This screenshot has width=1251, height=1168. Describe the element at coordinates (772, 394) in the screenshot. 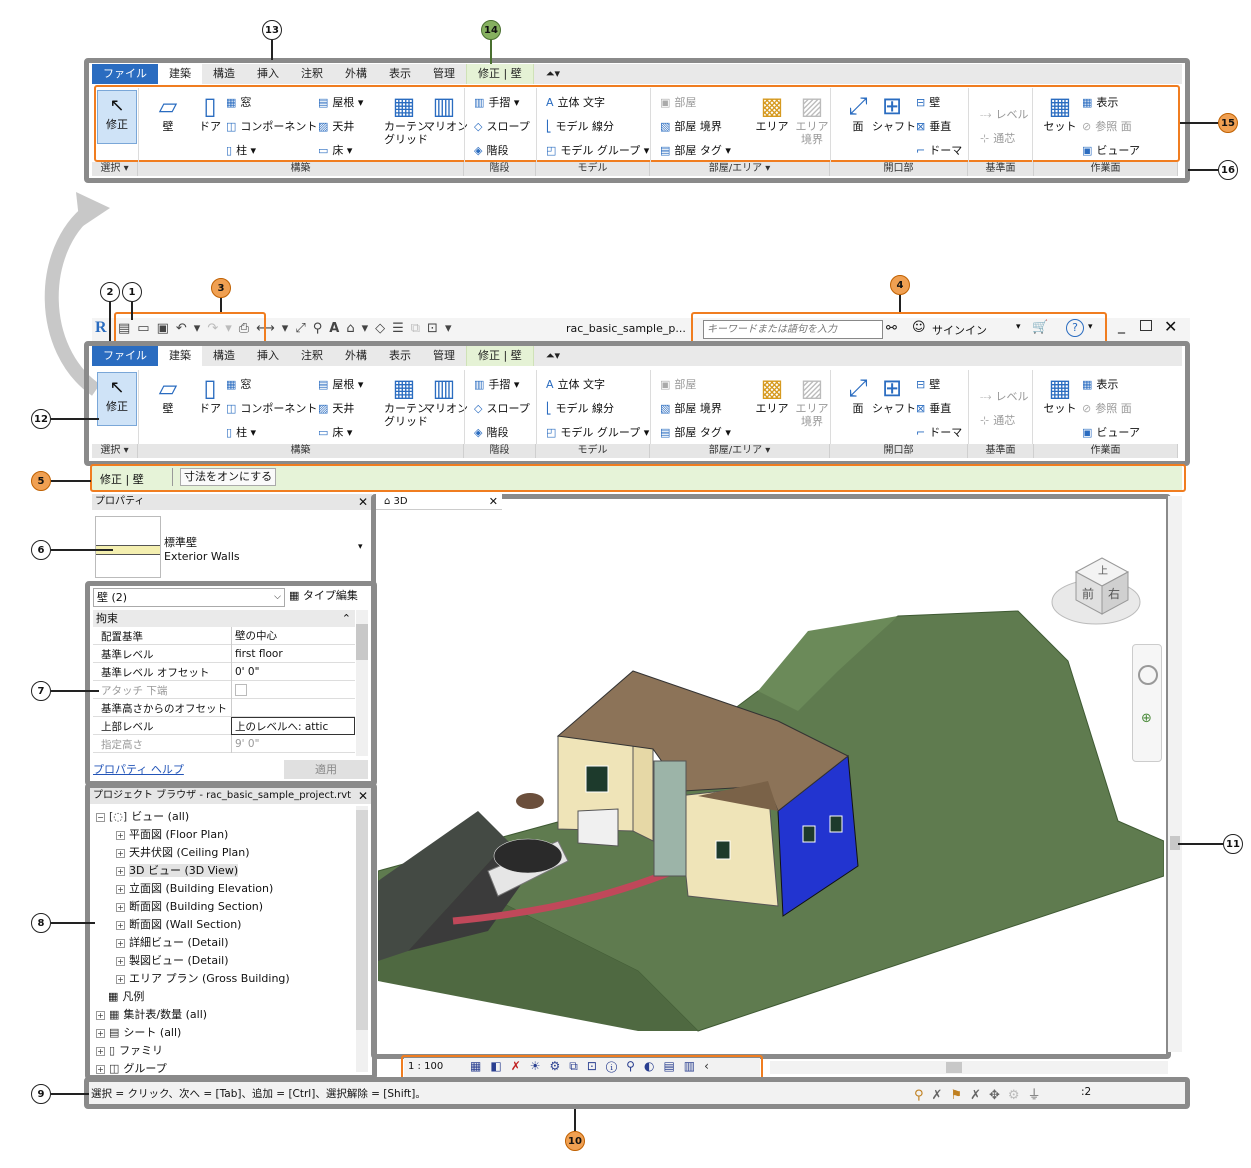

I see `area-button: ▩ エリア` at that location.